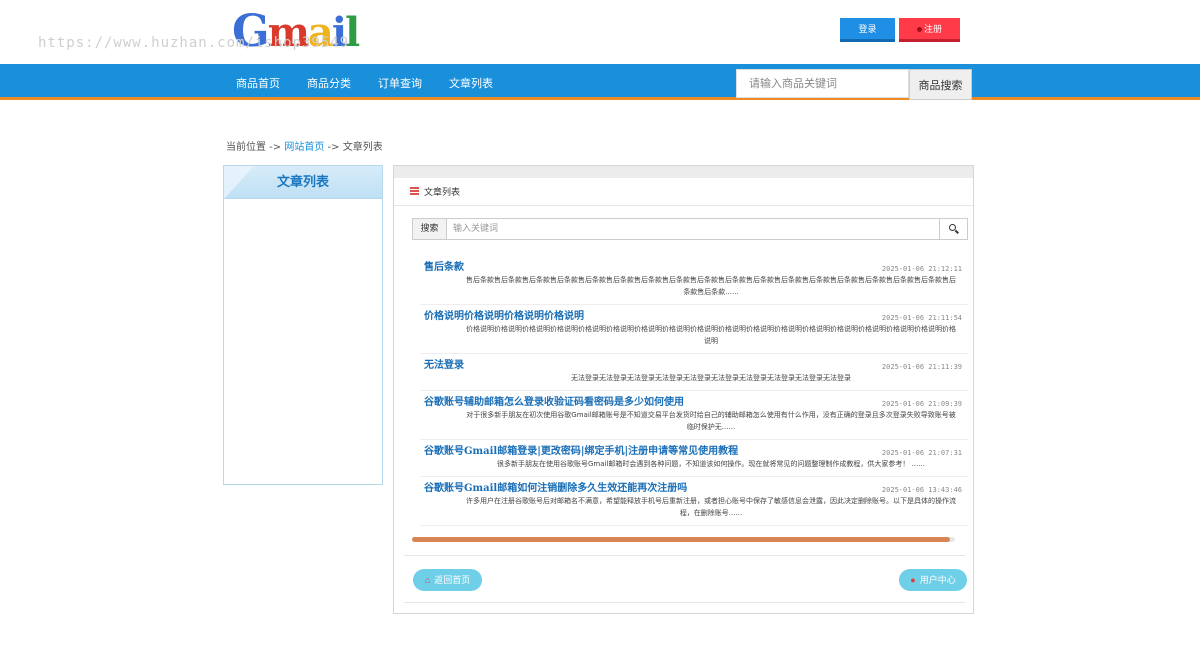 The image size is (1200, 656). I want to click on sidebar-header: 文章列表, so click(303, 182).